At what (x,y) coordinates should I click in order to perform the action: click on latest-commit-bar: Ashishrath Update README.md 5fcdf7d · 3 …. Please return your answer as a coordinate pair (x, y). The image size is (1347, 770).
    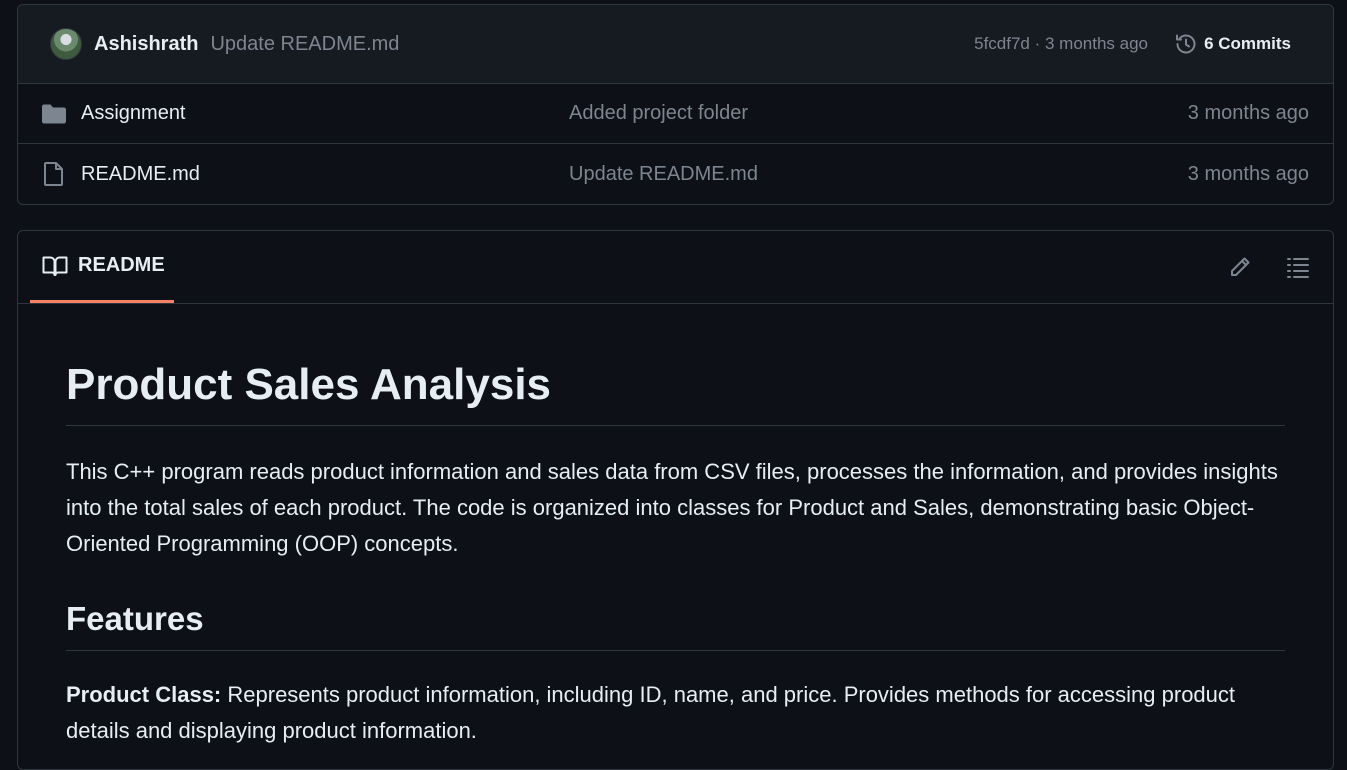
    Looking at the image, I should click on (675, 44).